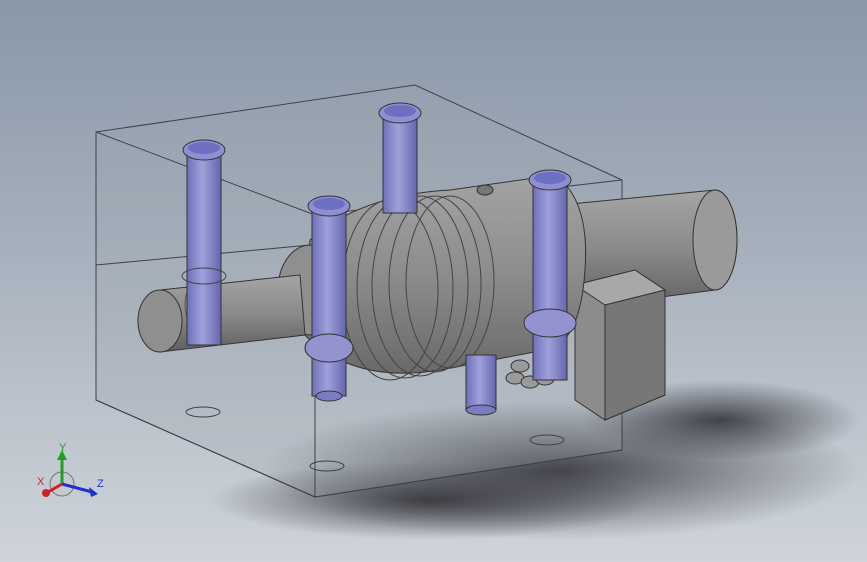 This screenshot has height=562, width=867. What do you see at coordinates (481, 385) in the screenshot?
I see `bolt-lower-middle` at bounding box center [481, 385].